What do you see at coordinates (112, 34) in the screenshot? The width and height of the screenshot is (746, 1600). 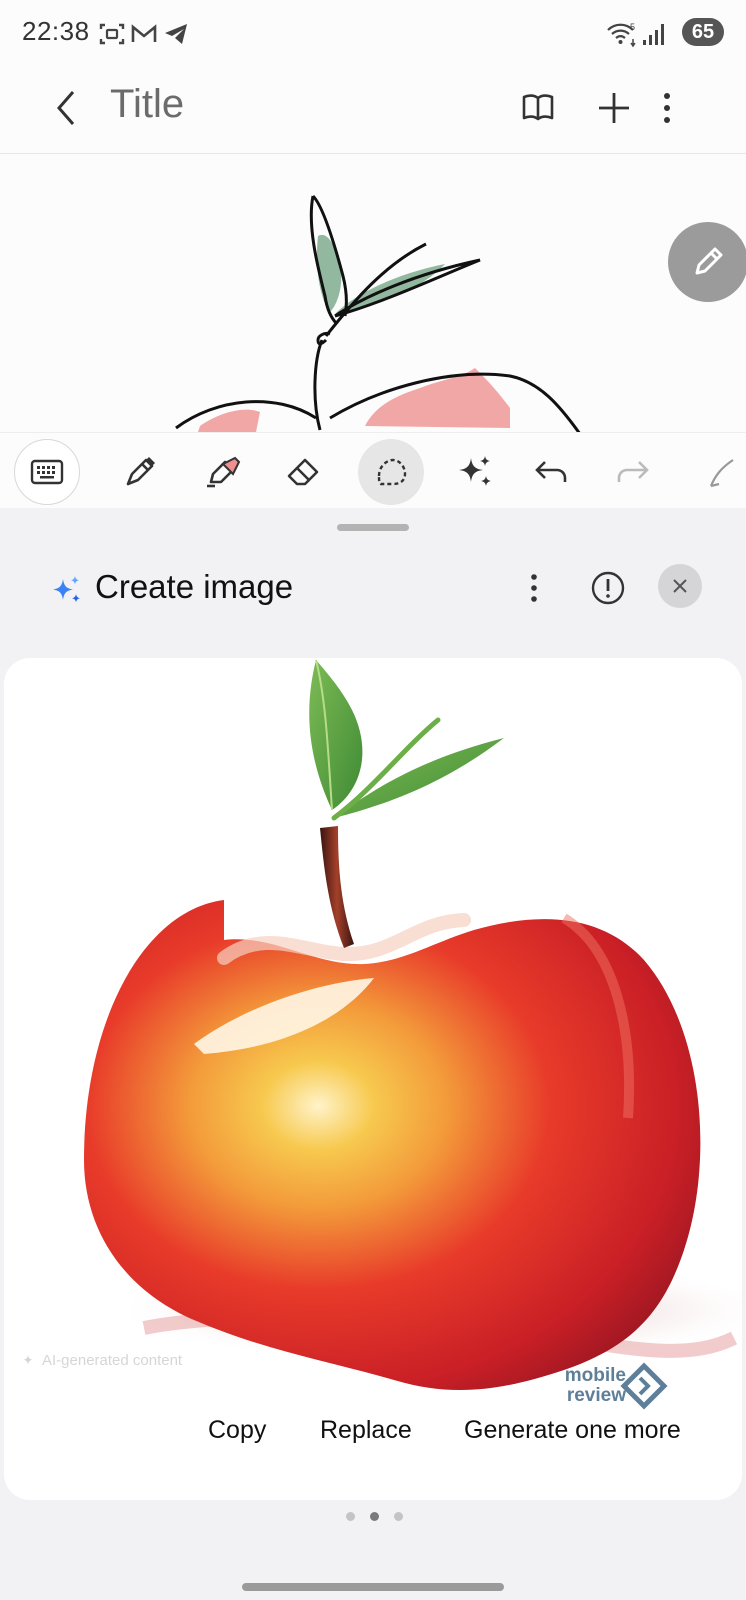 I see `screenshot-icon` at bounding box center [112, 34].